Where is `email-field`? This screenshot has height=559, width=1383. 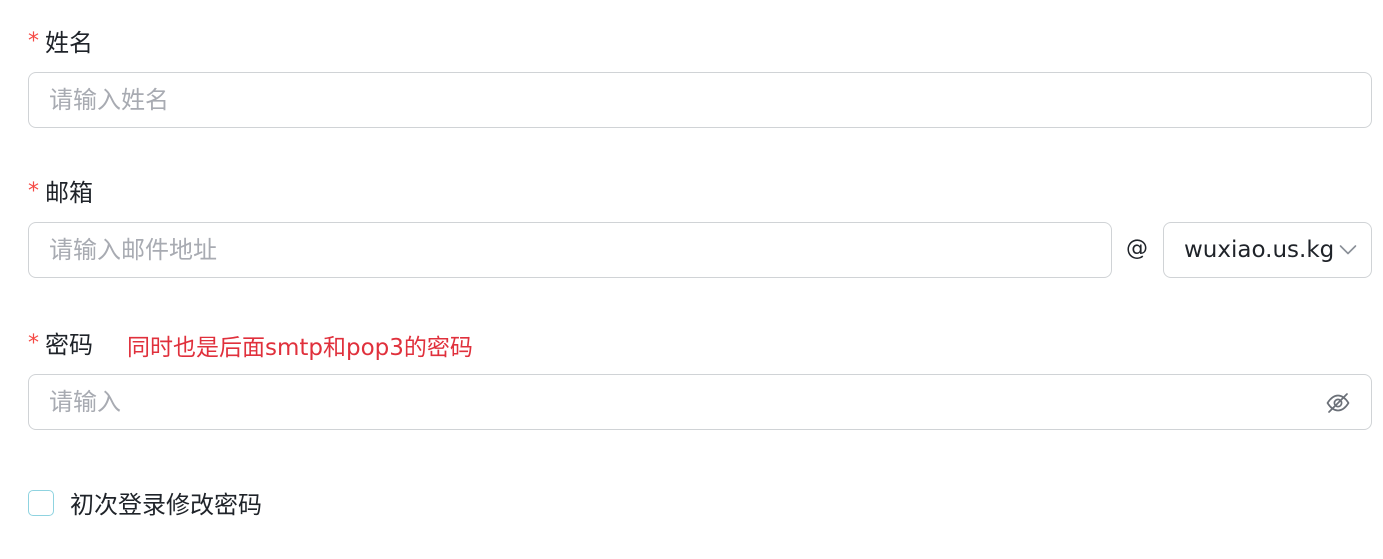 email-field is located at coordinates (570, 250).